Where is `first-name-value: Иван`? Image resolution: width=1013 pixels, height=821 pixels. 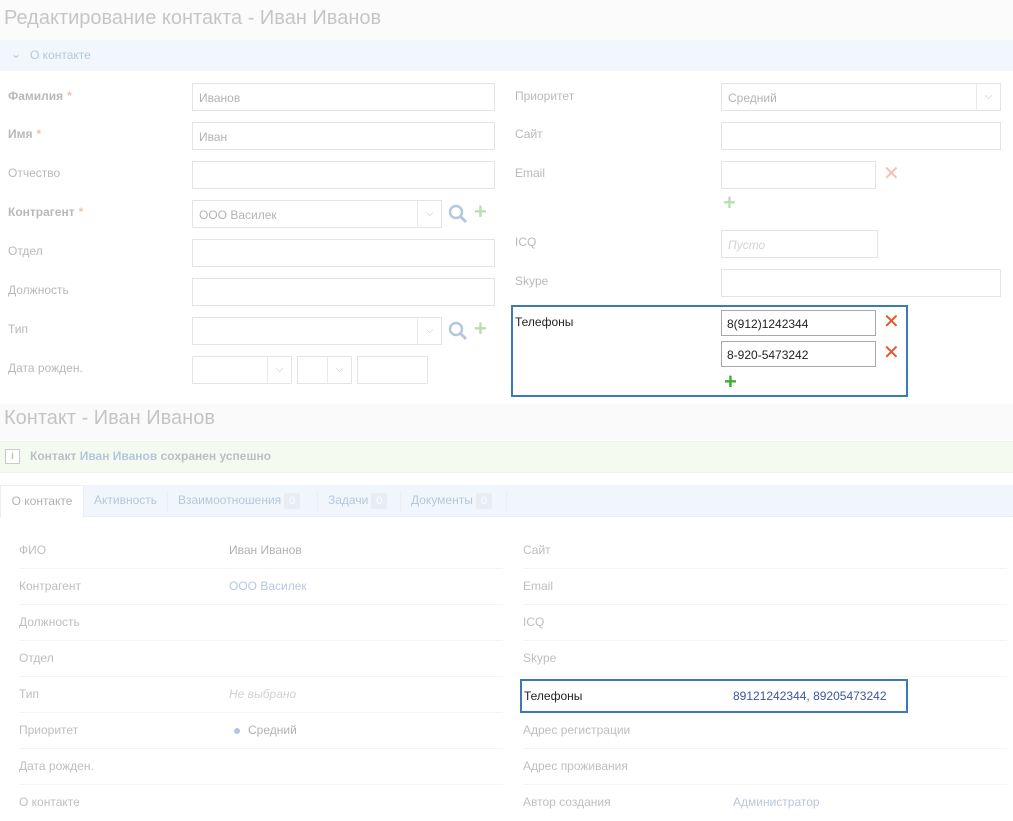
first-name-value: Иван is located at coordinates (213, 137).